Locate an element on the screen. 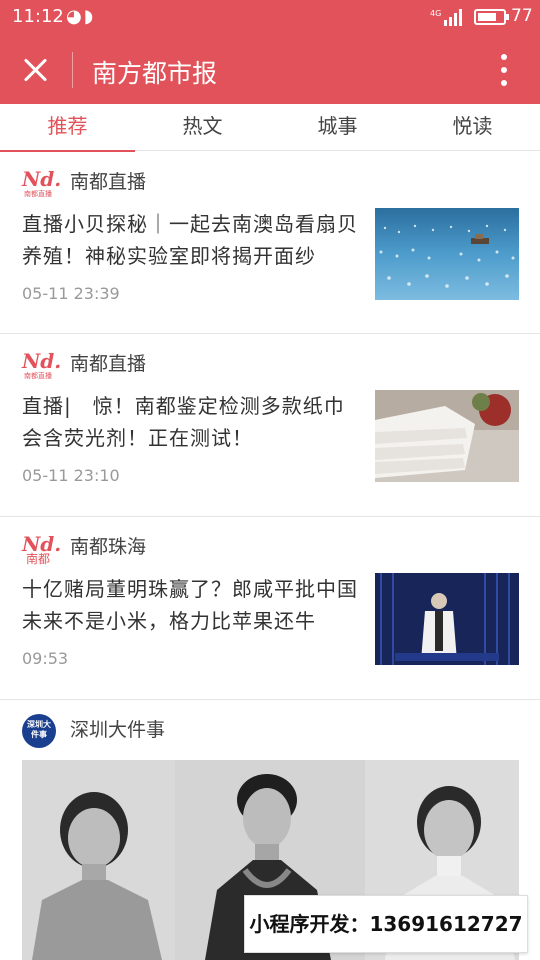 The width and height of the screenshot is (540, 960). source-logo: 深圳大件事 is located at coordinates (39, 731).